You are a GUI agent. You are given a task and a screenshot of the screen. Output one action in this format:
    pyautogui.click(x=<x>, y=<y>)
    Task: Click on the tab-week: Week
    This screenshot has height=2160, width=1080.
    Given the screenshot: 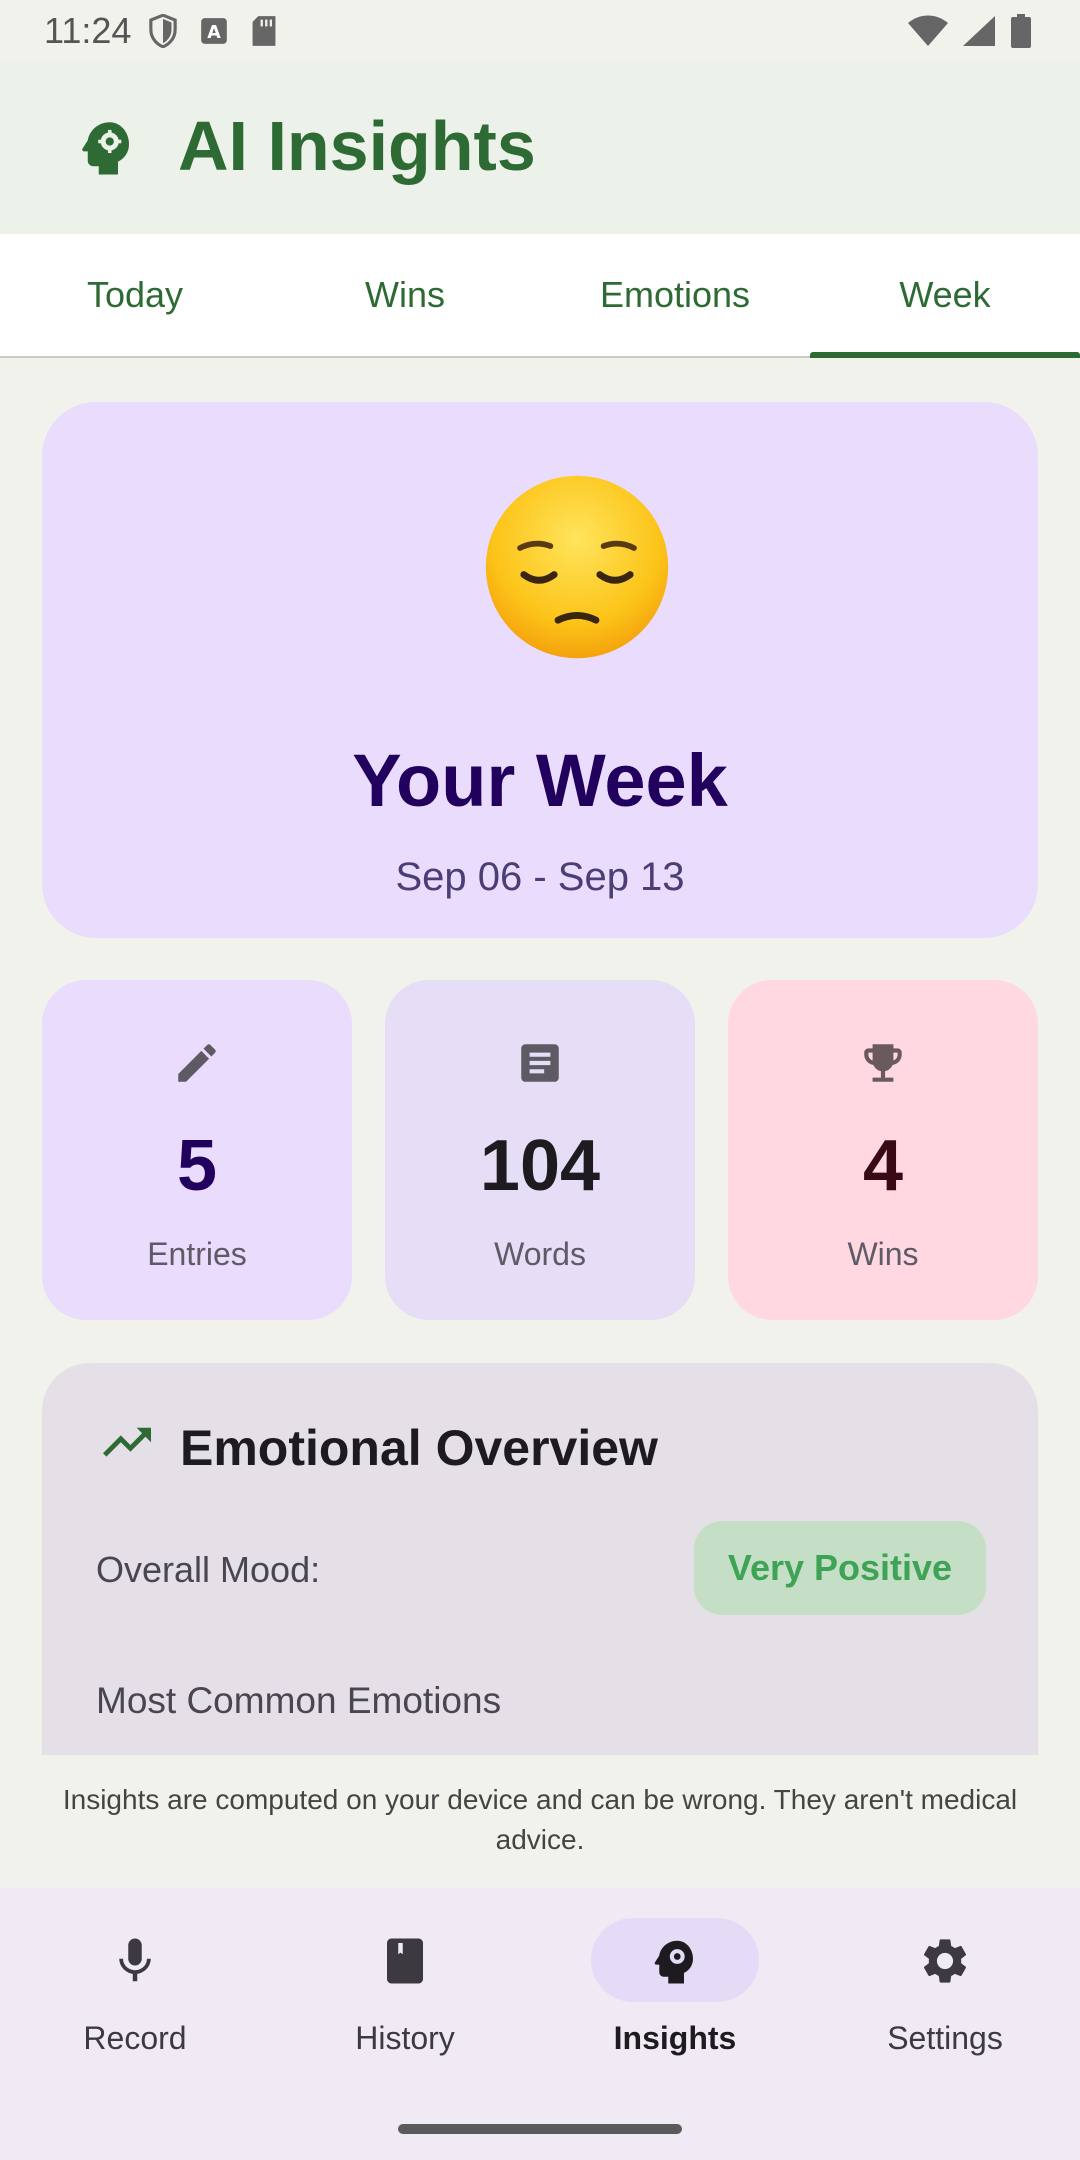 What is the action you would take?
    pyautogui.click(x=945, y=296)
    